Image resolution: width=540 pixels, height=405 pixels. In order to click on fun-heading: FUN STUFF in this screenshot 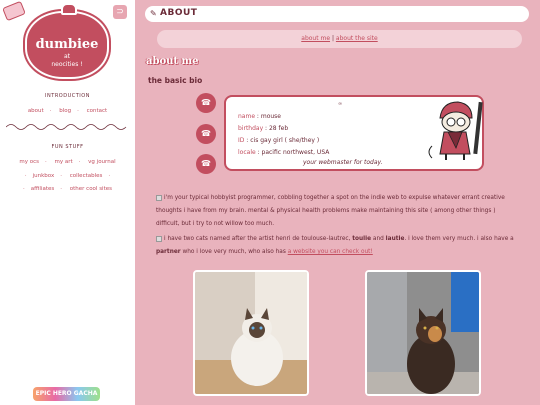, I will do `click(67, 147)`.